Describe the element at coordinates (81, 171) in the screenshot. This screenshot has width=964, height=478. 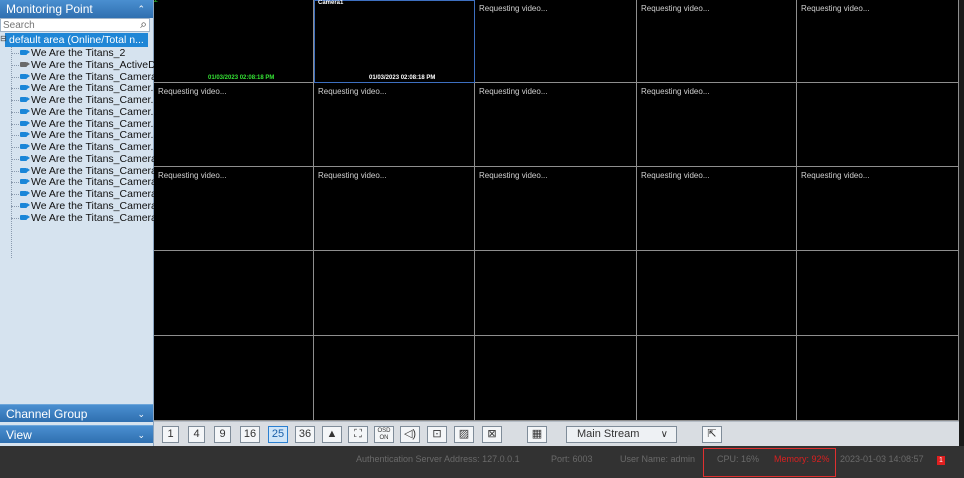
I see `tree-item-camera: We Are the Titans_Camera4` at that location.